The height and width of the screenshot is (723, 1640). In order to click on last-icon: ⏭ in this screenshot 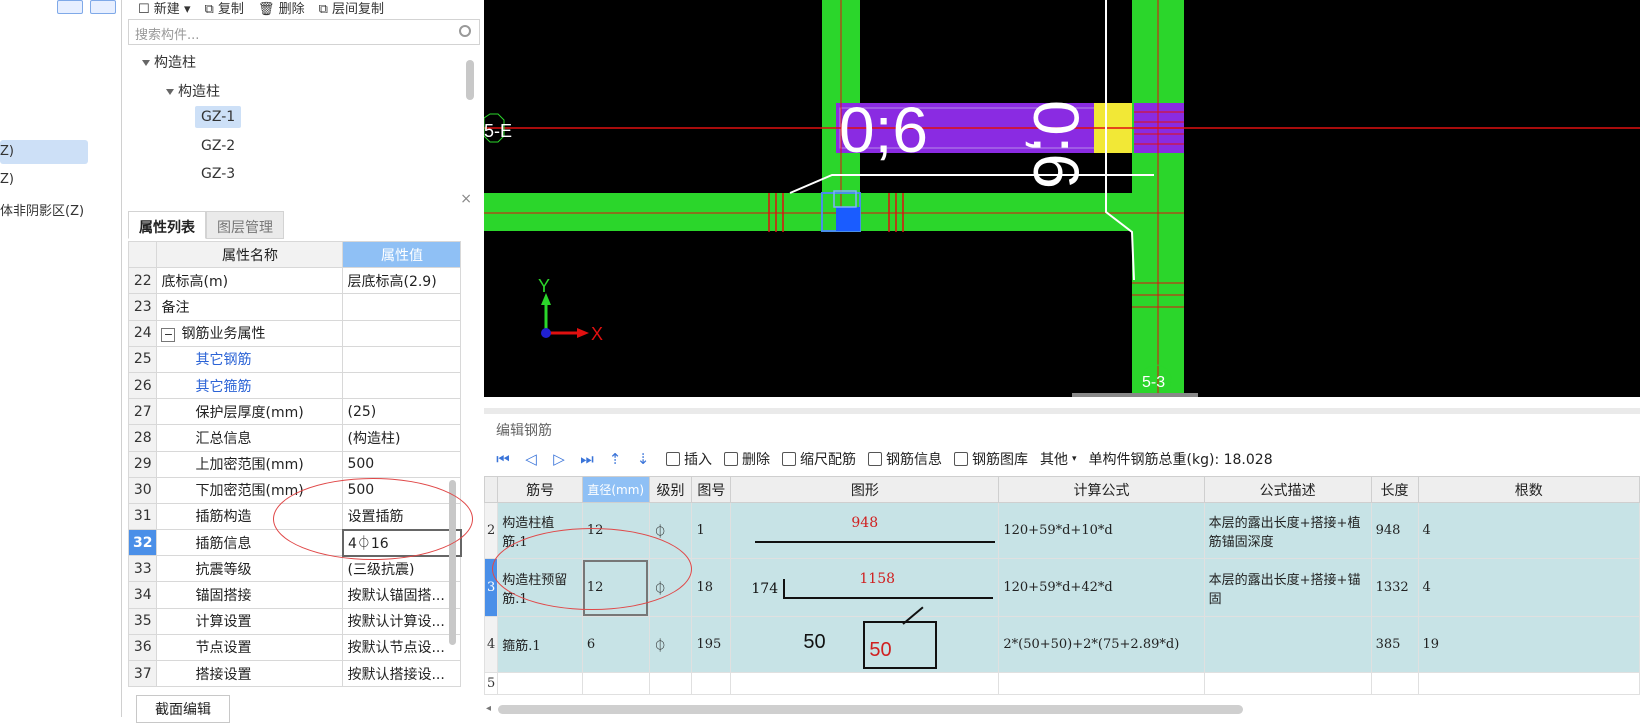, I will do `click(587, 459)`.